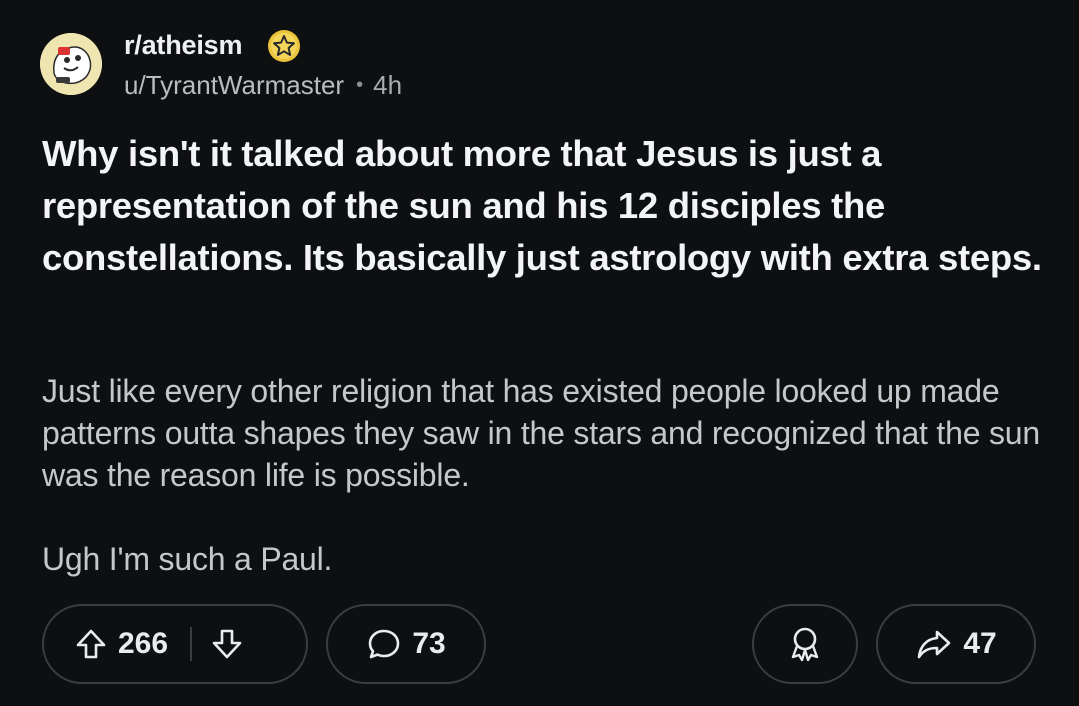  I want to click on author-row: u/TyrantWarmaster • 4h, so click(263, 85).